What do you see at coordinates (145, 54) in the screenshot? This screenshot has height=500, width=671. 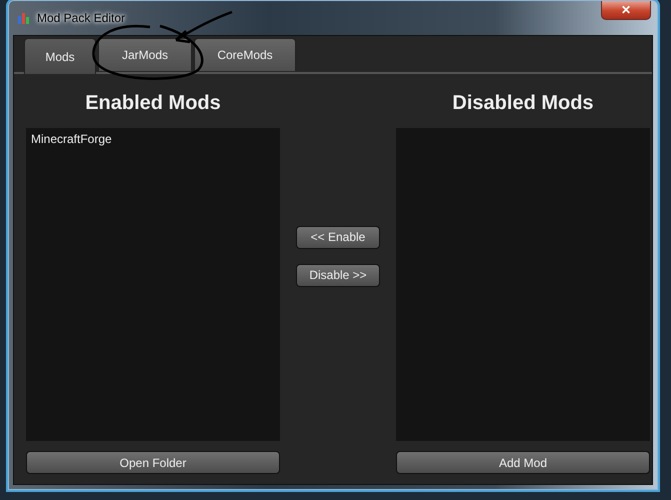 I see `tab: JarMods` at bounding box center [145, 54].